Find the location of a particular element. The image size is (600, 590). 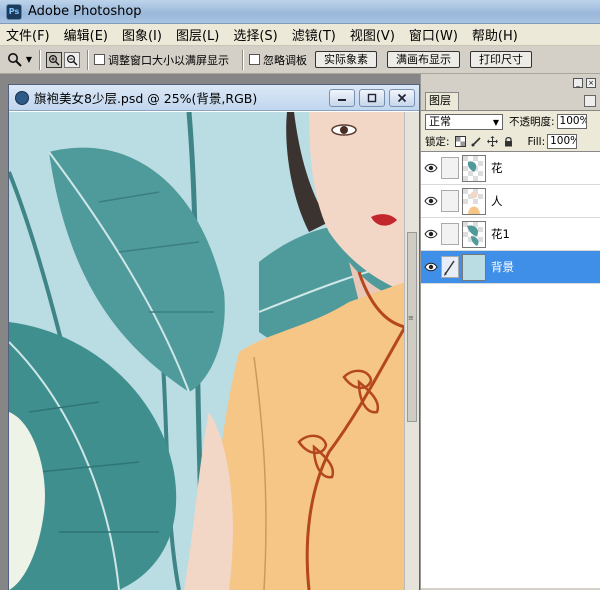

fill-label: Fill: is located at coordinates (536, 141).